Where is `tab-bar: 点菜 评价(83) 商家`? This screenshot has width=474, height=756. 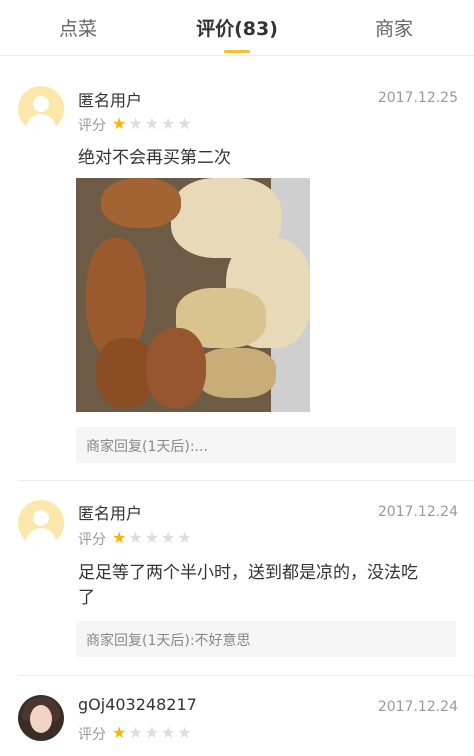
tab-bar: 点菜 评价(83) 商家 is located at coordinates (237, 28).